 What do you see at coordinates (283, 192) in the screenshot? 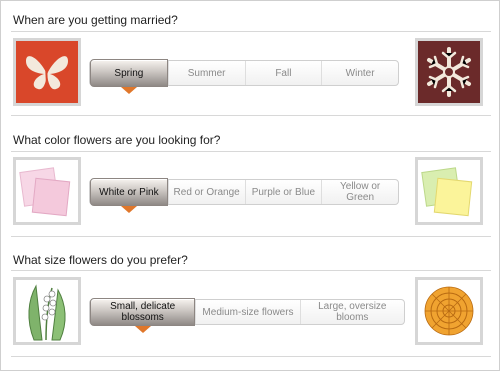
I see `option-purple-or-blue: Purple or Blue` at bounding box center [283, 192].